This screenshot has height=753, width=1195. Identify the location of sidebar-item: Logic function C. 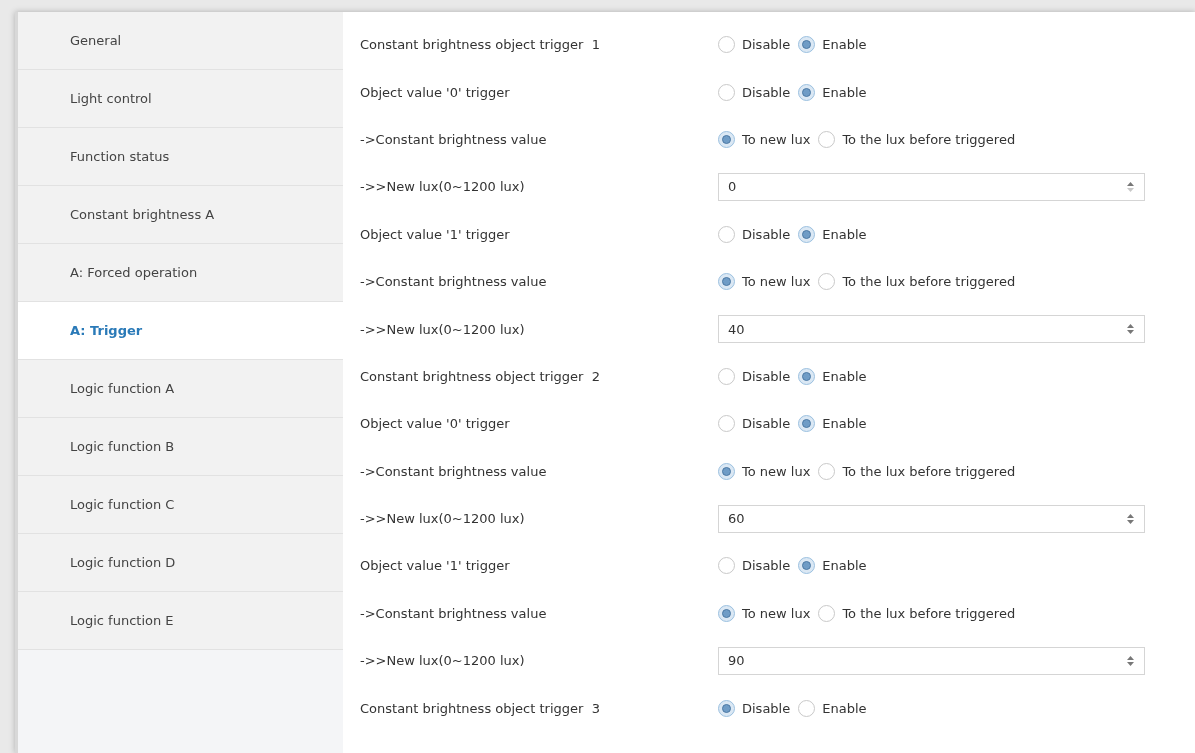
(180, 505).